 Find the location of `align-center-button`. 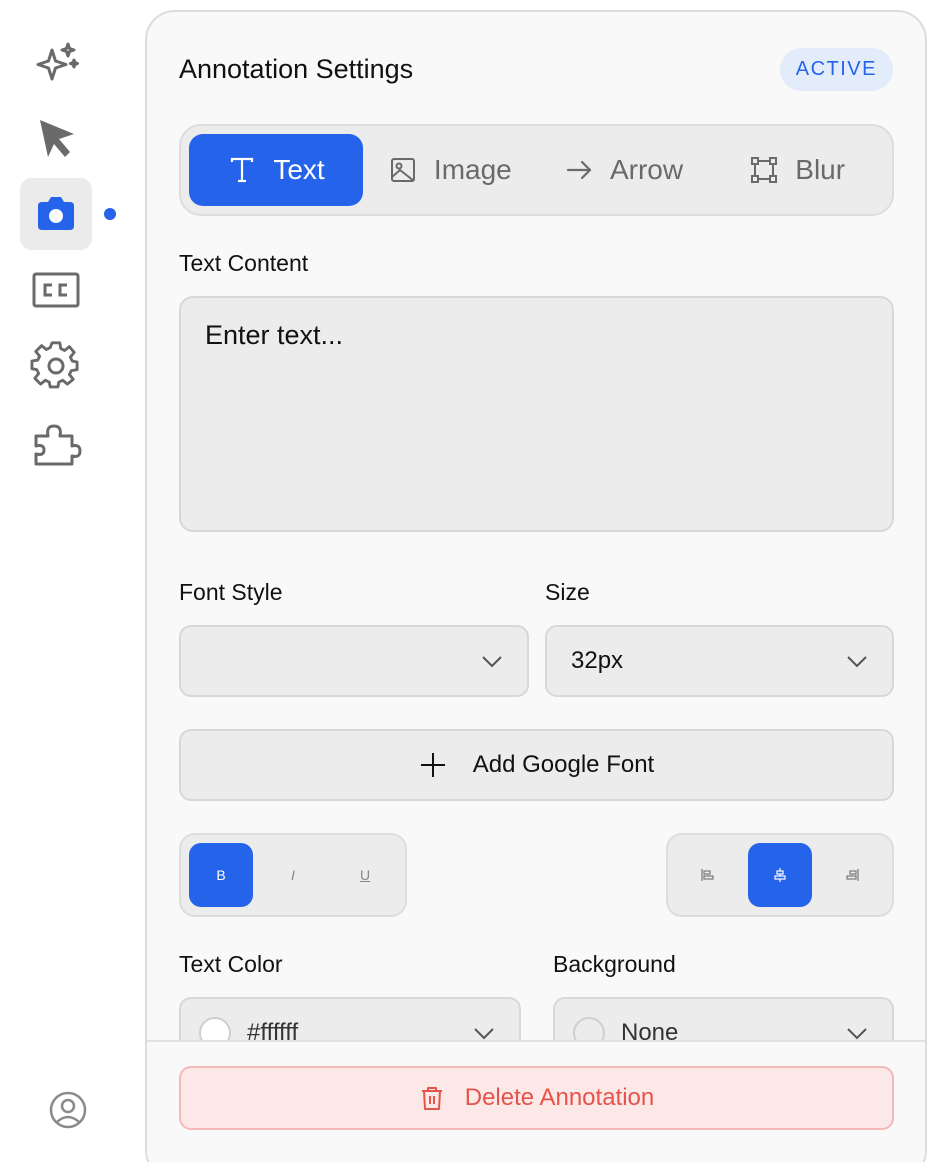

align-center-button is located at coordinates (780, 875).